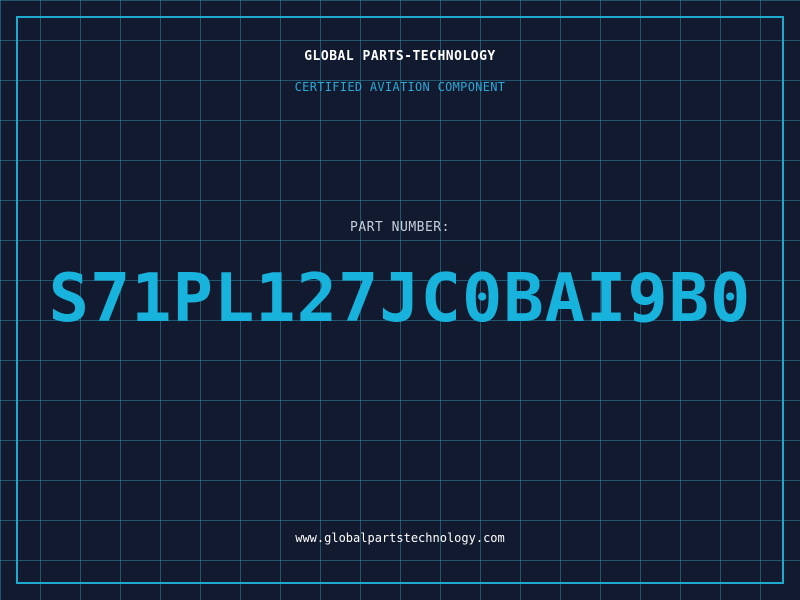 This screenshot has width=800, height=600. I want to click on part-number-value: S71PL127JC0BAI9B0, so click(400, 298).